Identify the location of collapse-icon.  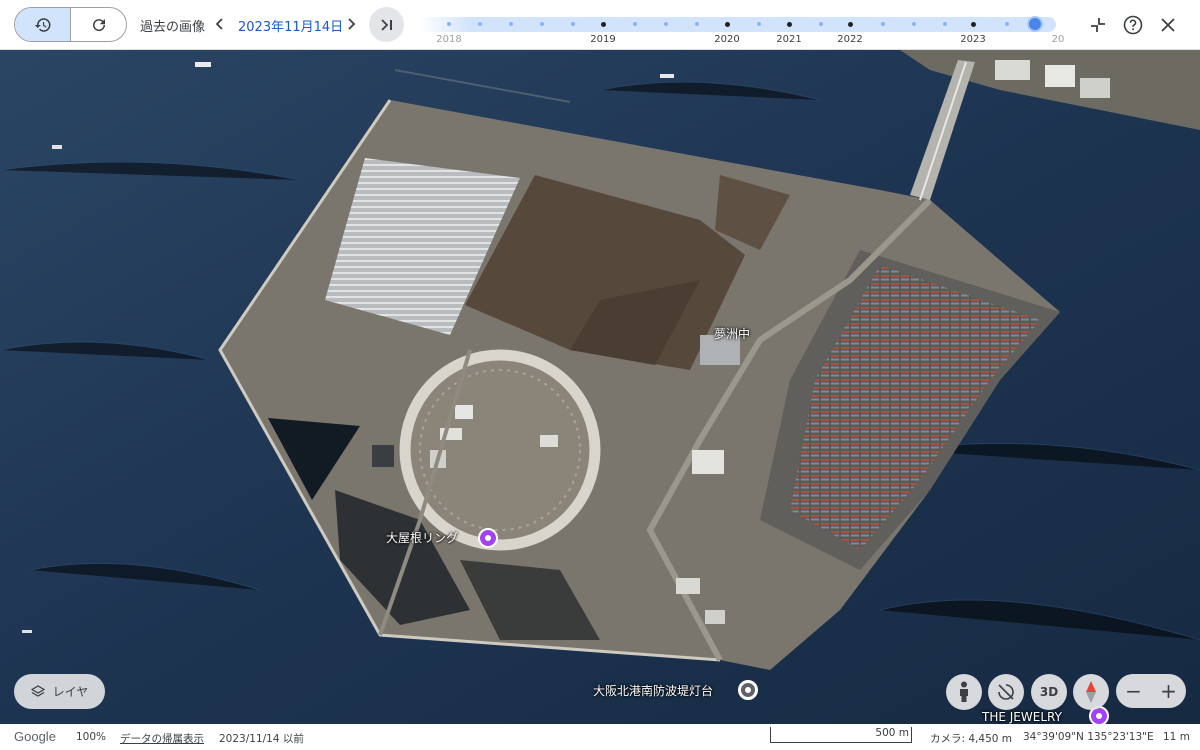
(1098, 25).